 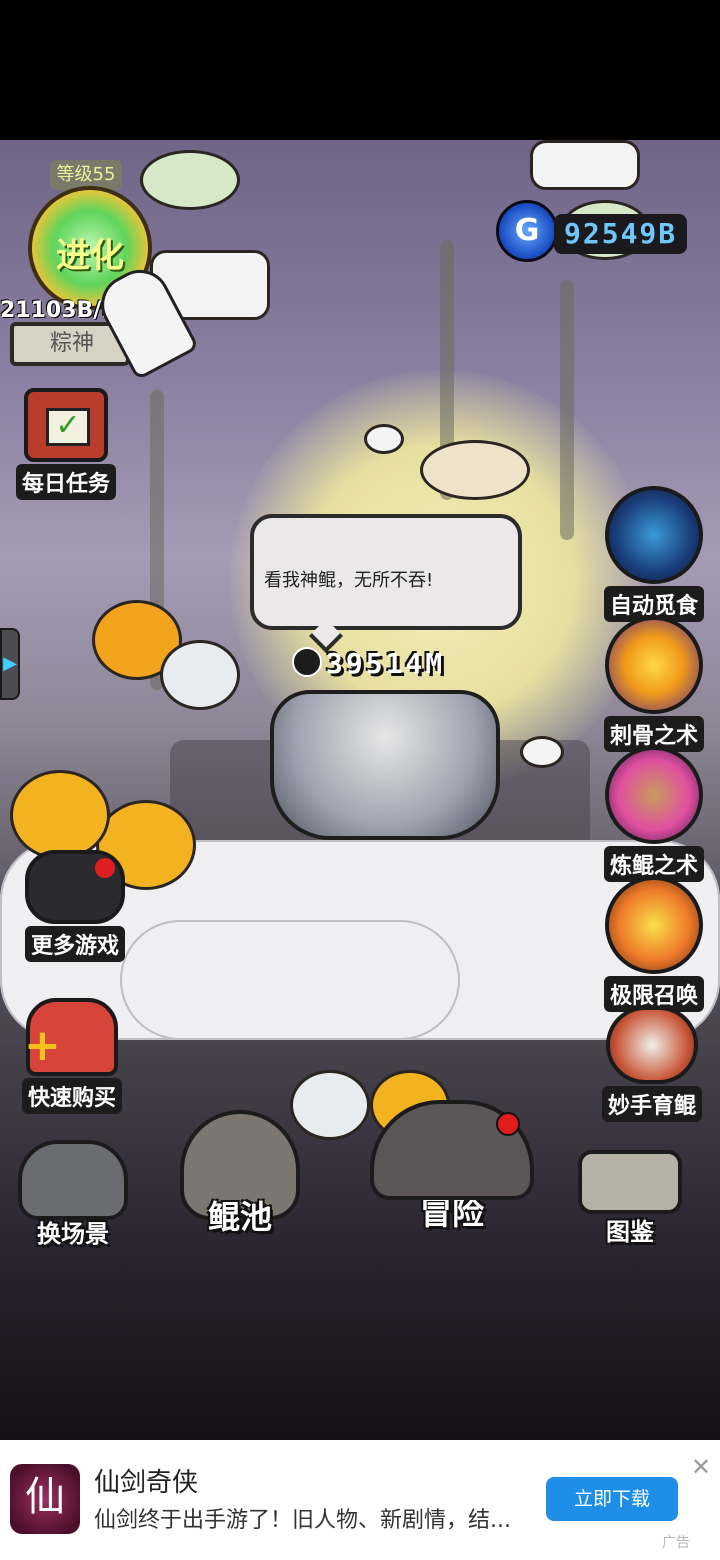 I want to click on pig-creature, so click(x=60, y=815).